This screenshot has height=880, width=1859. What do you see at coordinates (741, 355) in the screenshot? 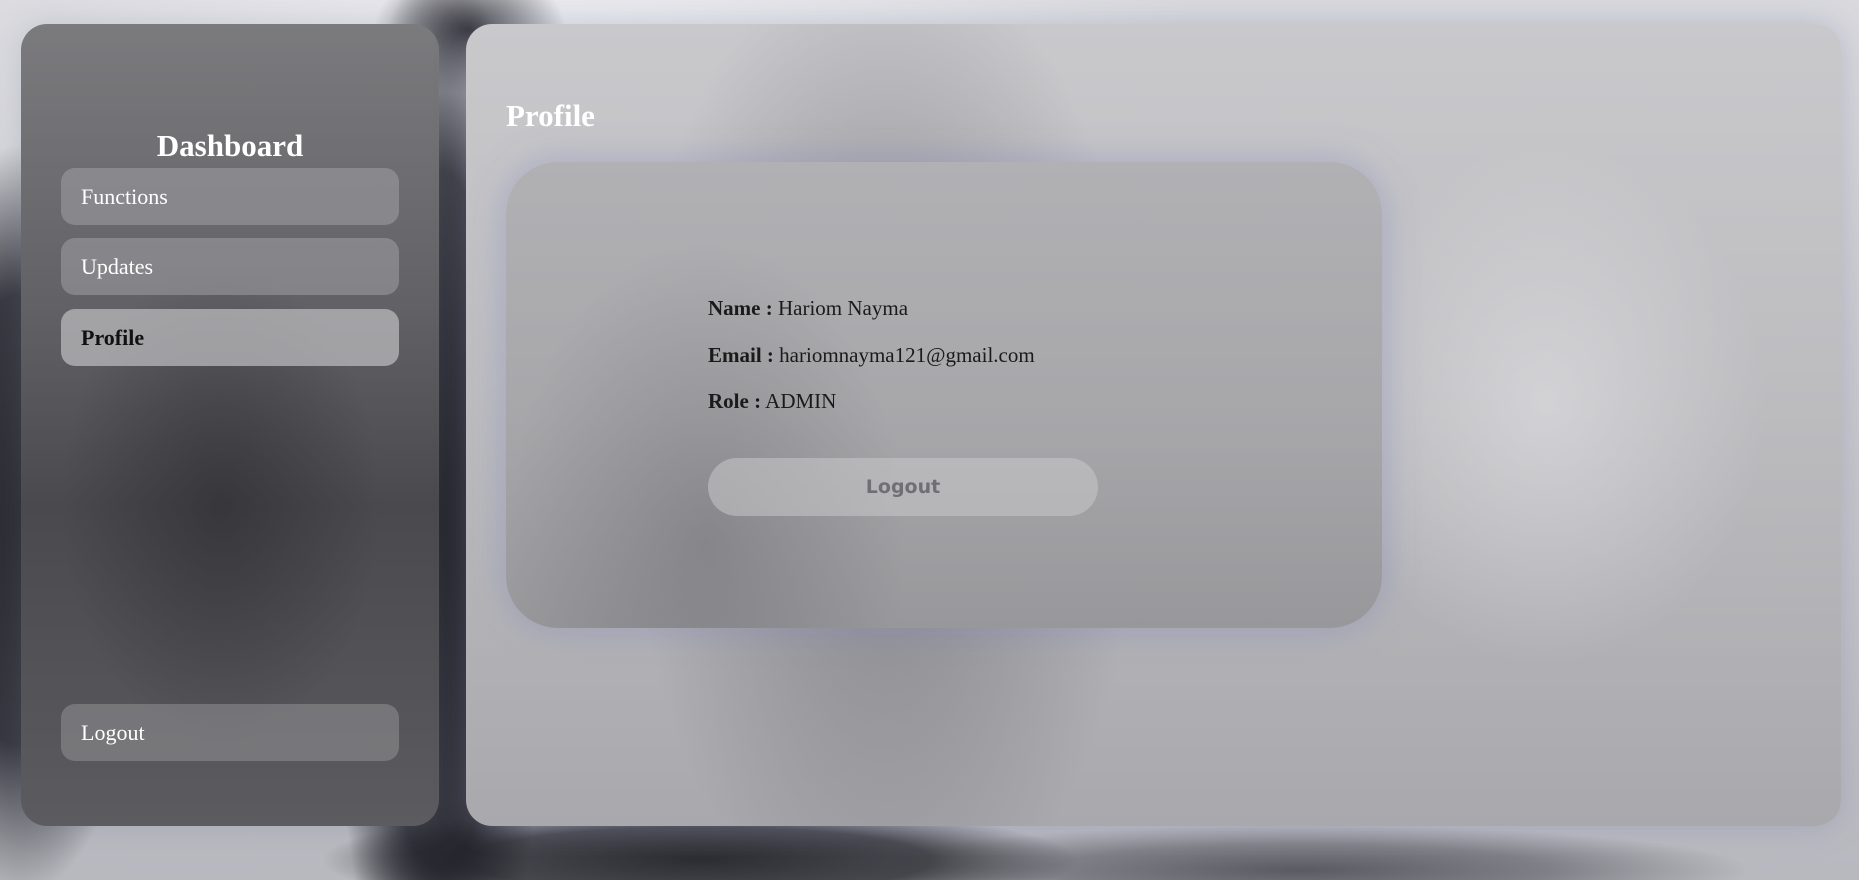
I see `profile-email-label: Email :` at bounding box center [741, 355].